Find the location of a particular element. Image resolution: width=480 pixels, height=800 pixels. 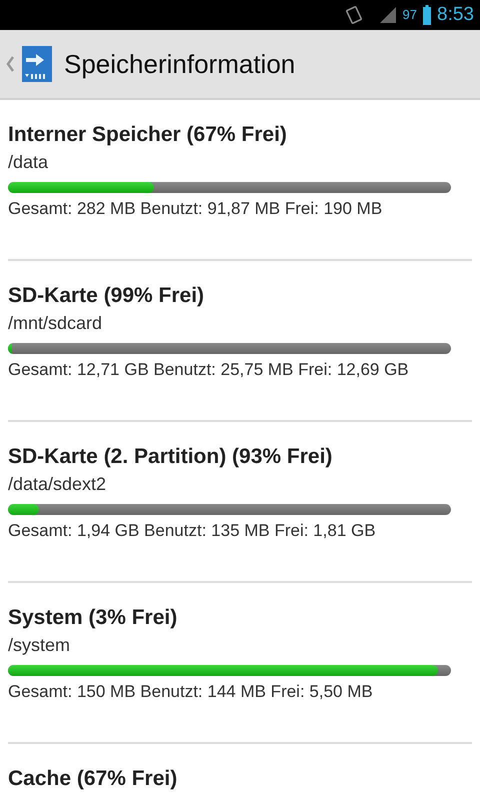

storage-path: /data/sdext2 is located at coordinates (58, 484).